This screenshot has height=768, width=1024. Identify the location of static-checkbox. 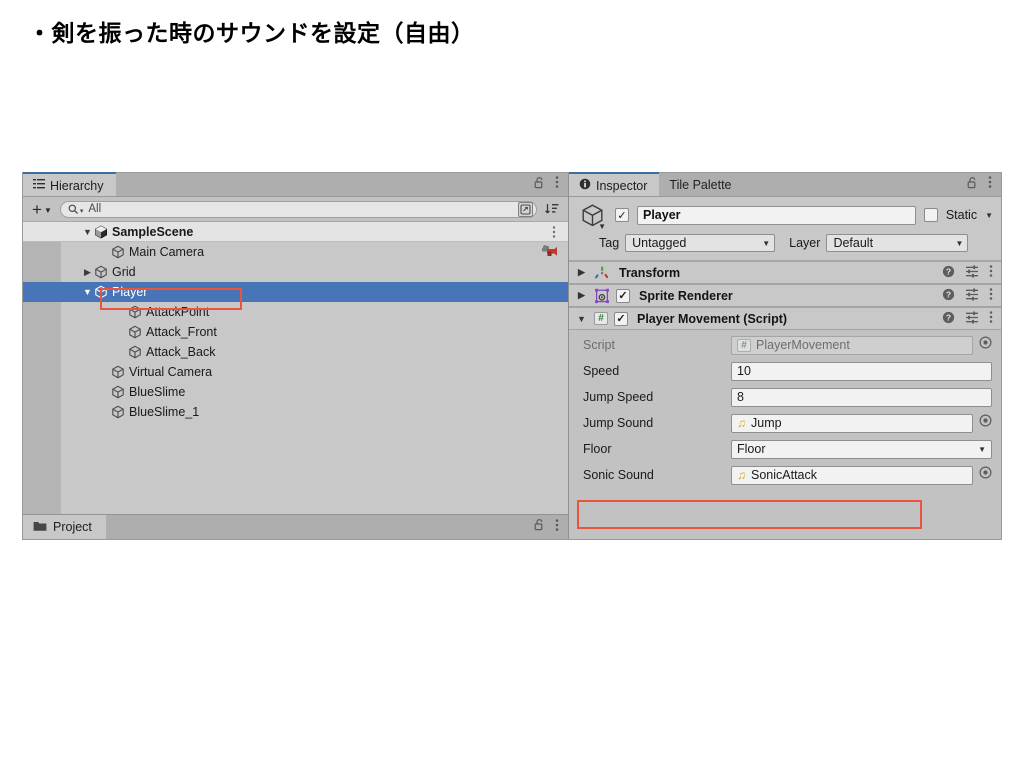
(930, 215).